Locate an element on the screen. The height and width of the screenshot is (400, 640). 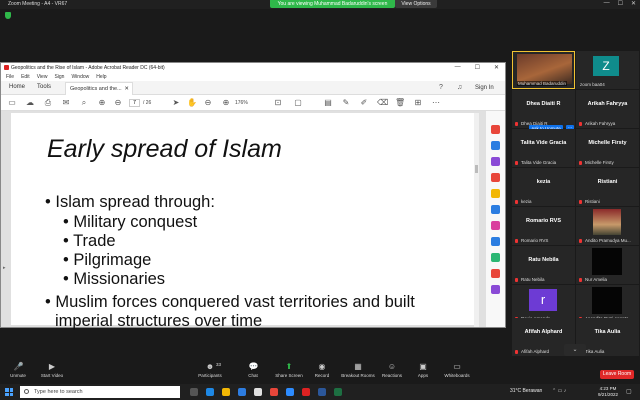
menu-edit: Edit is located at coordinates (25, 77).